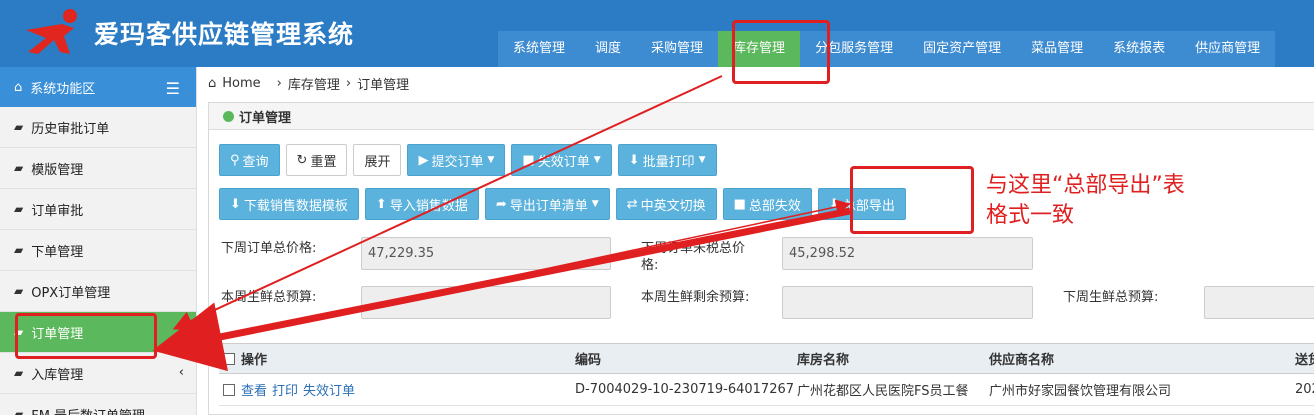  Describe the element at coordinates (408, 358) in the screenshot. I see `column-header-actions: 操作` at that location.